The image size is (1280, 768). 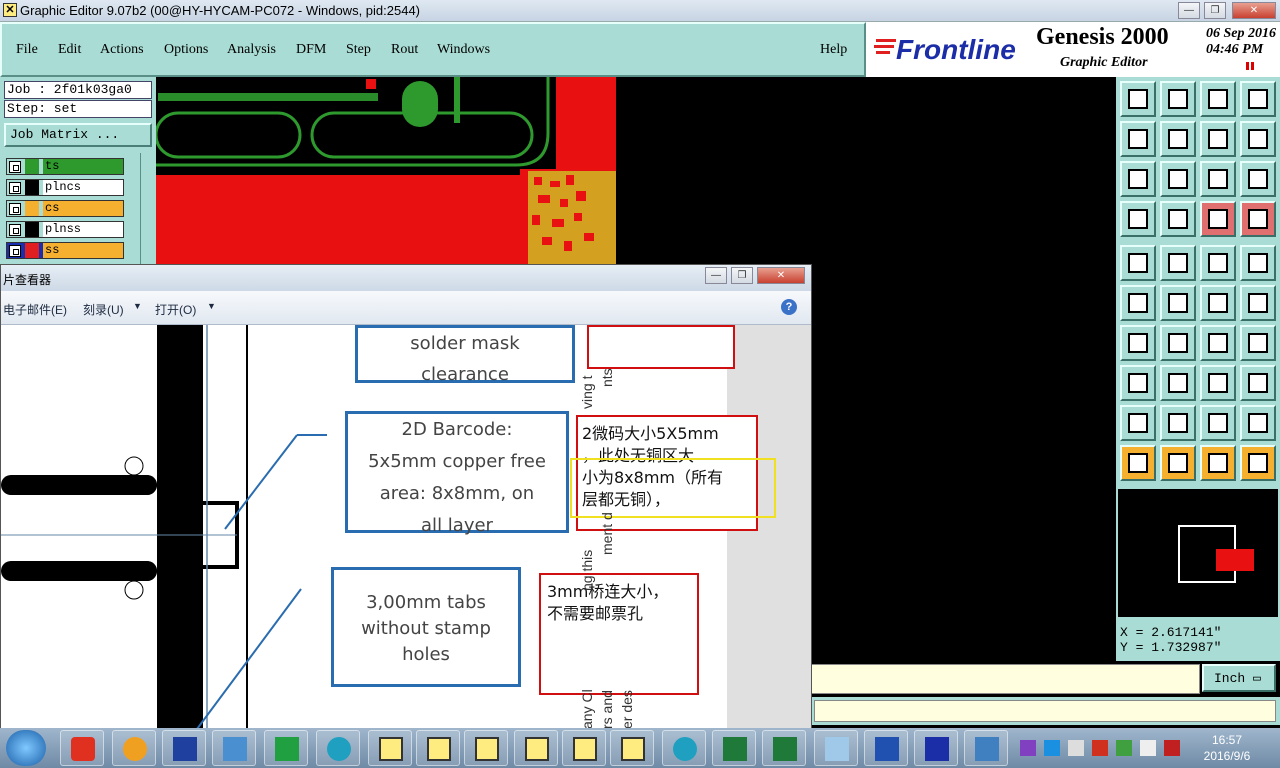 What do you see at coordinates (1178, 139) in the screenshot?
I see `tool-right-button` at bounding box center [1178, 139].